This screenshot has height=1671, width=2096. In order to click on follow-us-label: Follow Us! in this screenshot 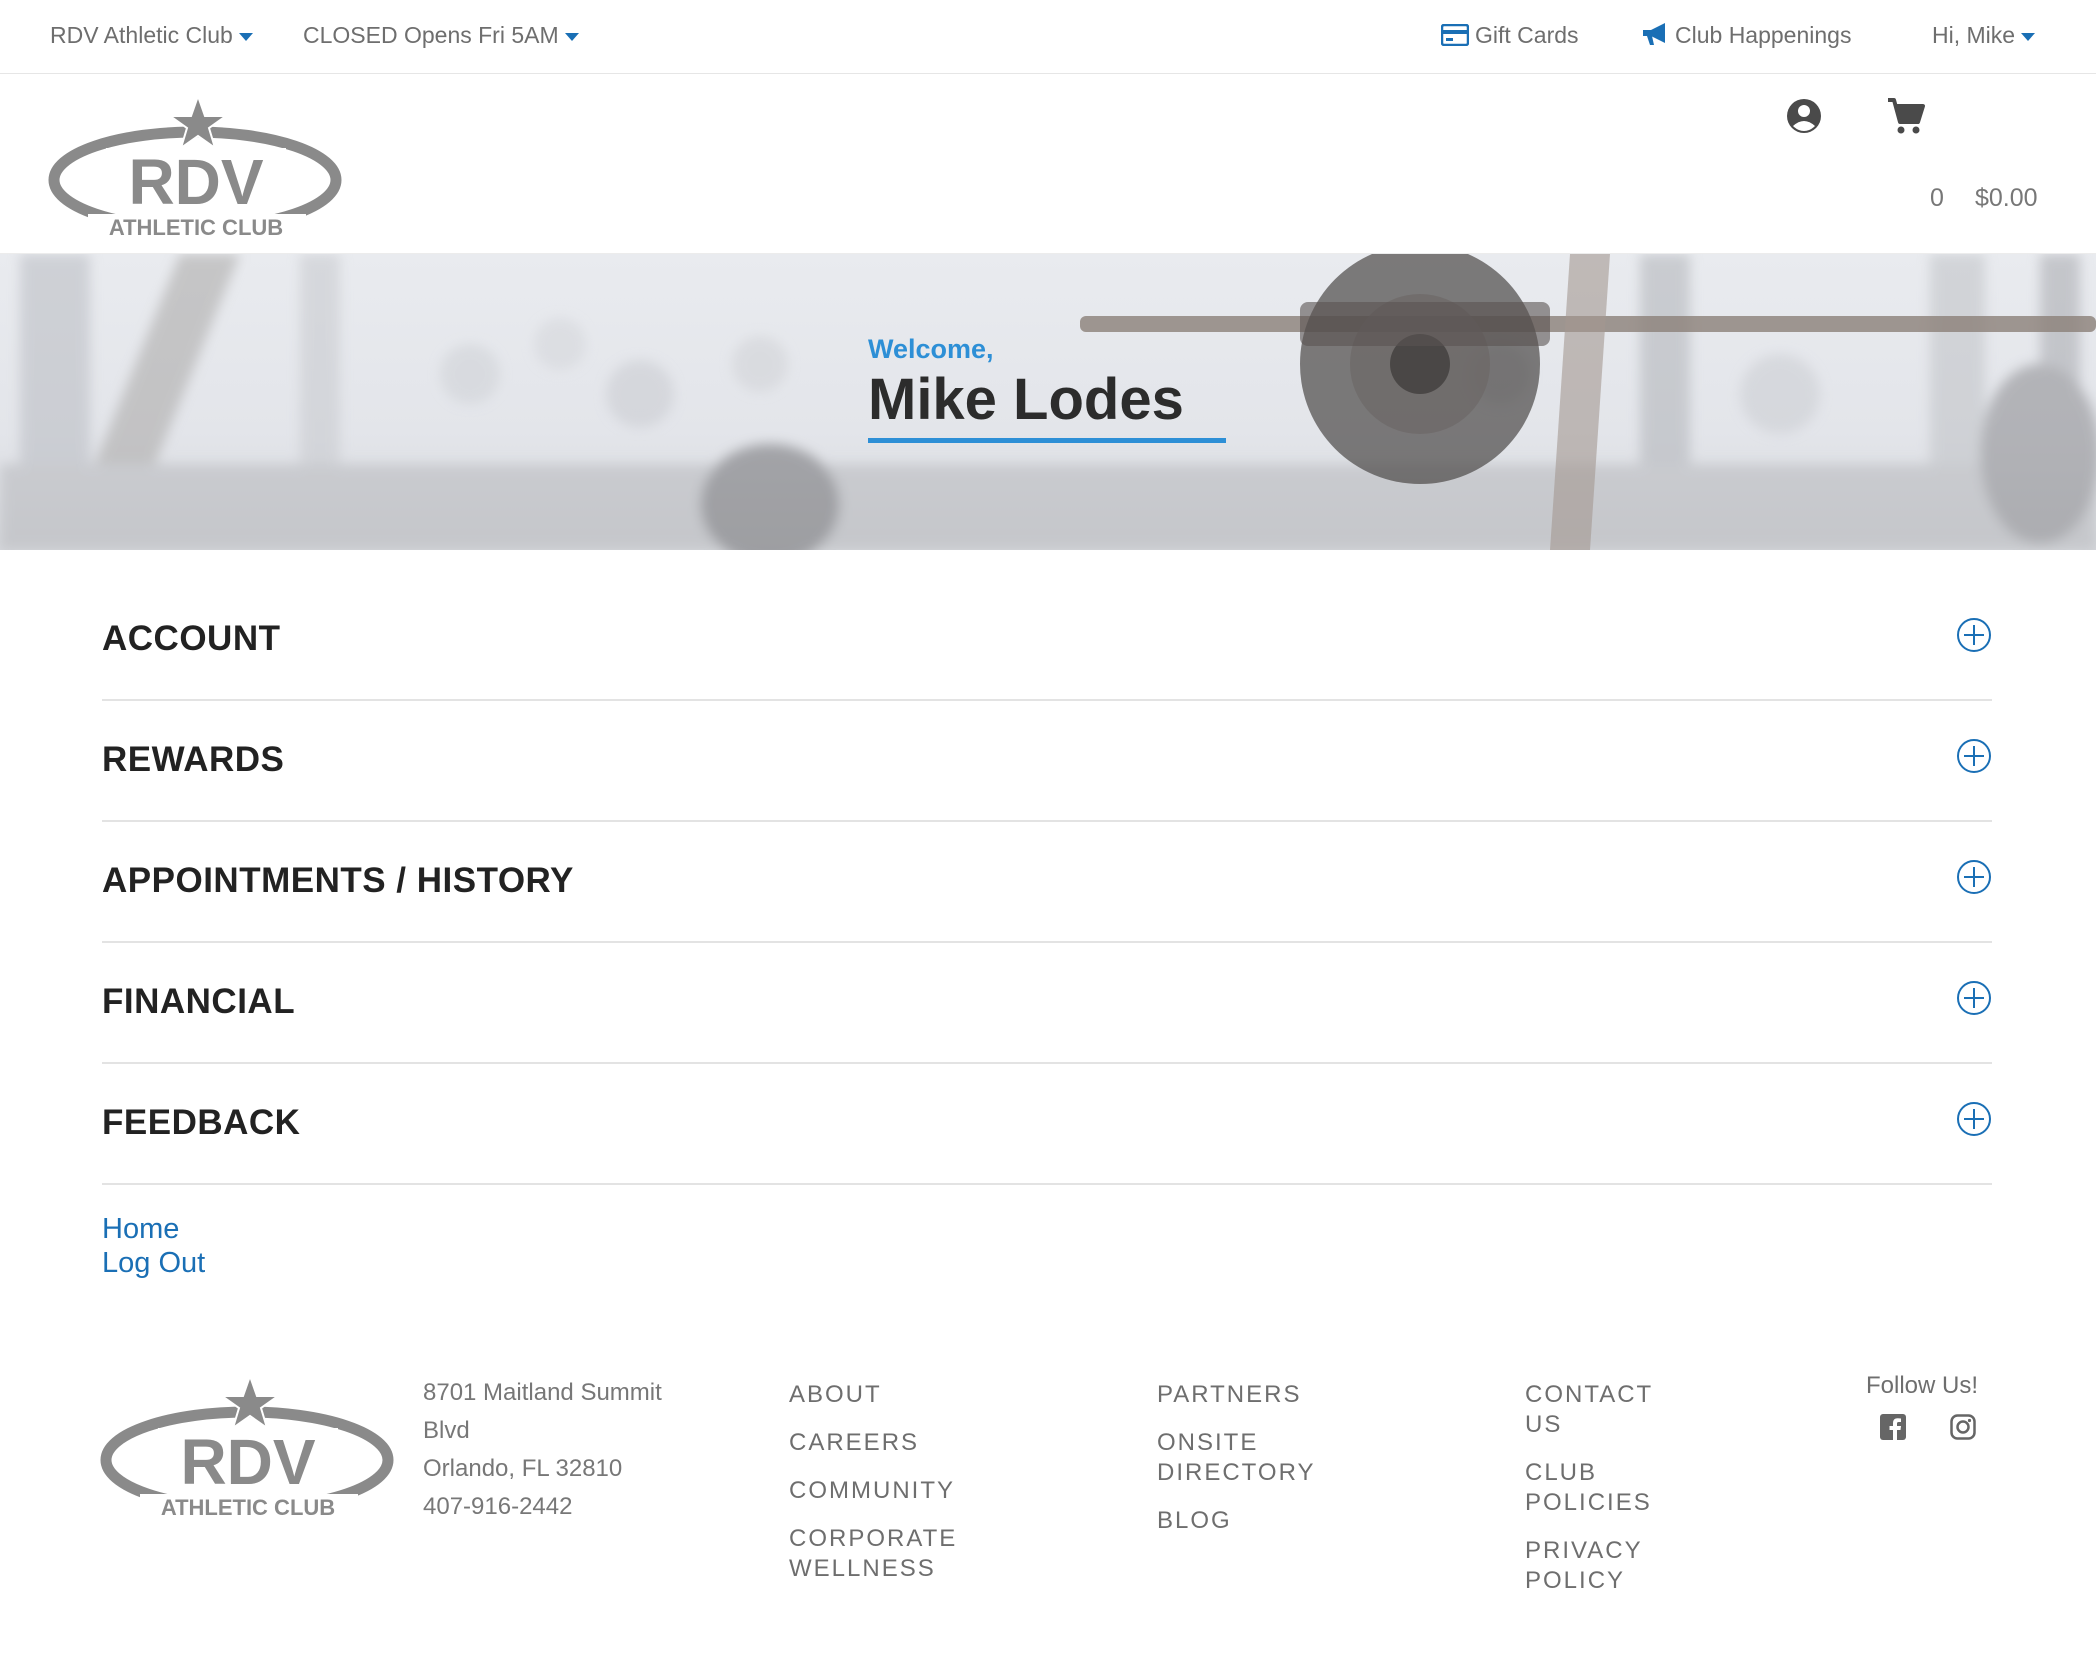, I will do `click(1922, 1385)`.